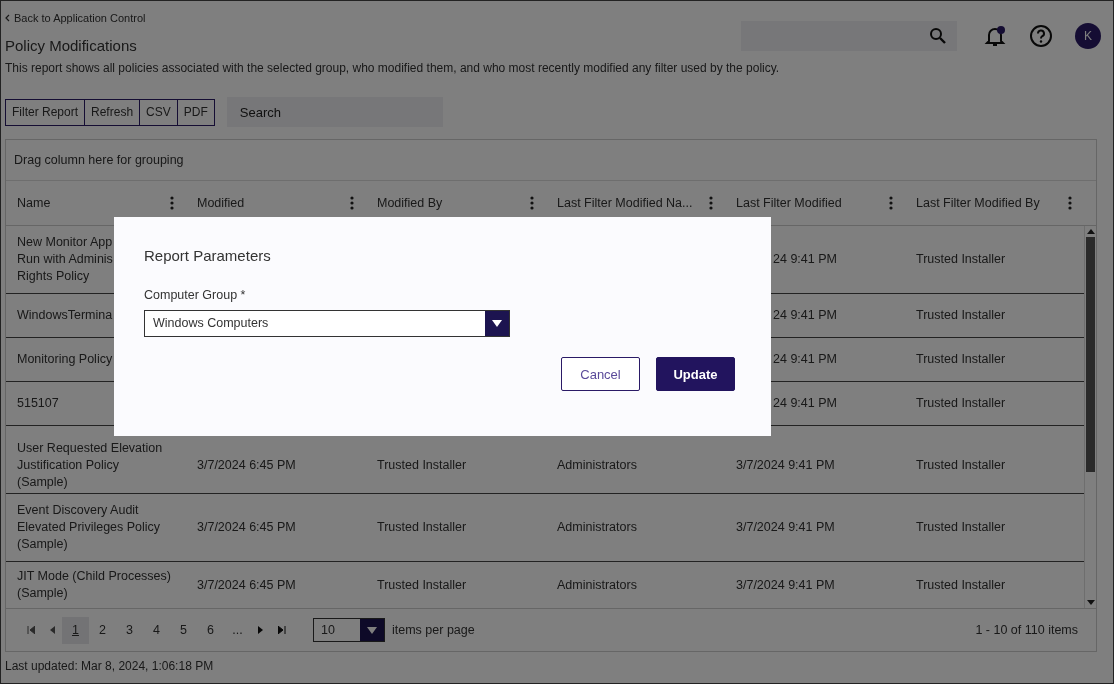  Describe the element at coordinates (75, 630) in the screenshot. I see `page-link: 1` at that location.